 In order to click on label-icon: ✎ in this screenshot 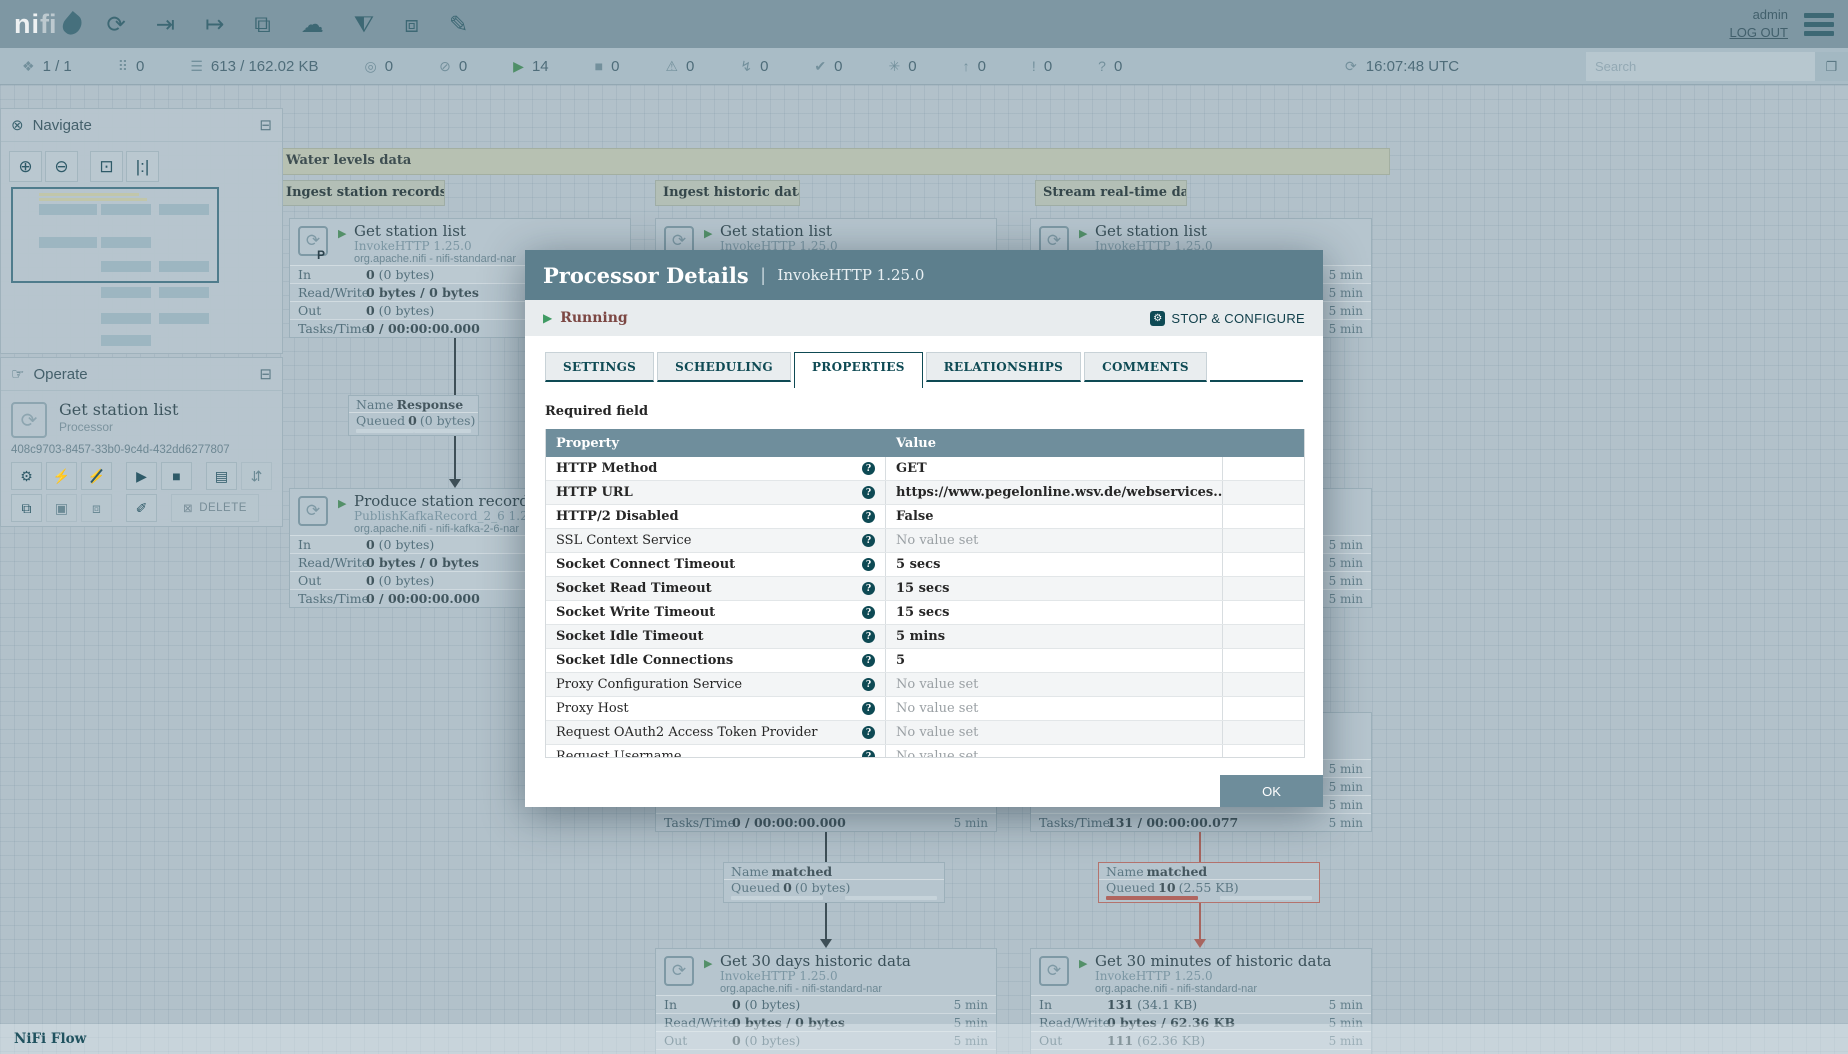, I will do `click(458, 24)`.